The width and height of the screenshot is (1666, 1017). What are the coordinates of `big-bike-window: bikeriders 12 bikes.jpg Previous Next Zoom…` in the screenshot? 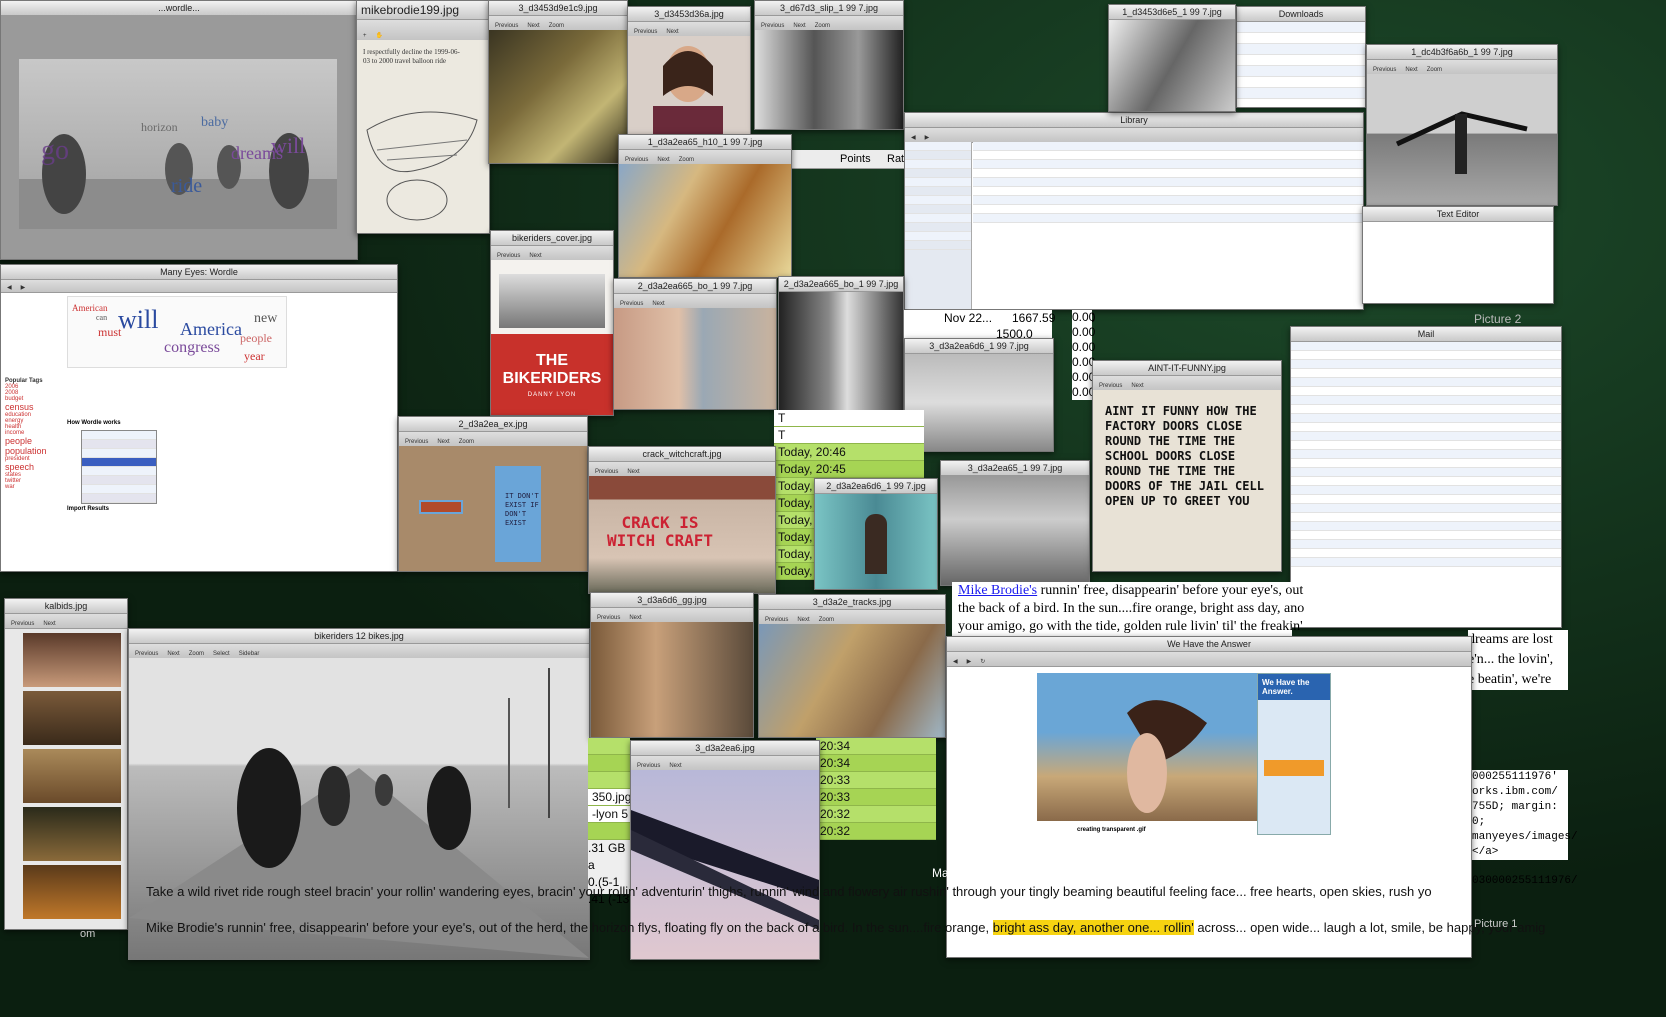 It's located at (359, 794).